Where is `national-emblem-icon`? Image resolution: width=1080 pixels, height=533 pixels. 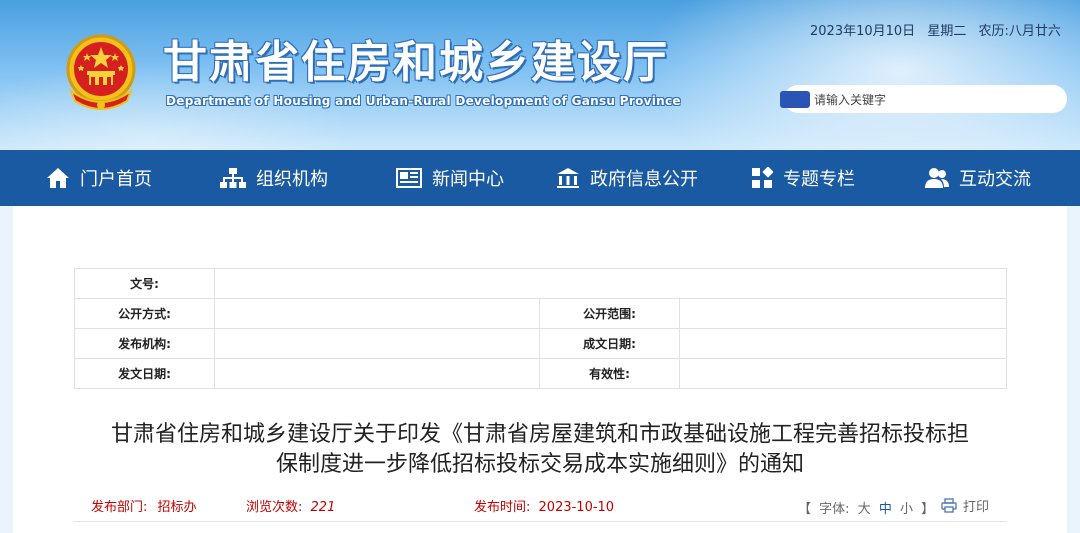 national-emblem-icon is located at coordinates (101, 72).